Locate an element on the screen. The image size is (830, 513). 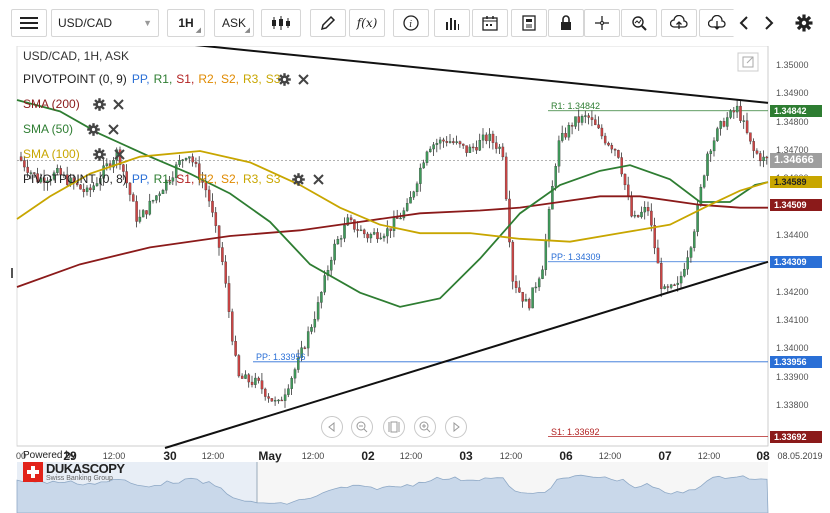
pan-left-button is located at coordinates (332, 427).